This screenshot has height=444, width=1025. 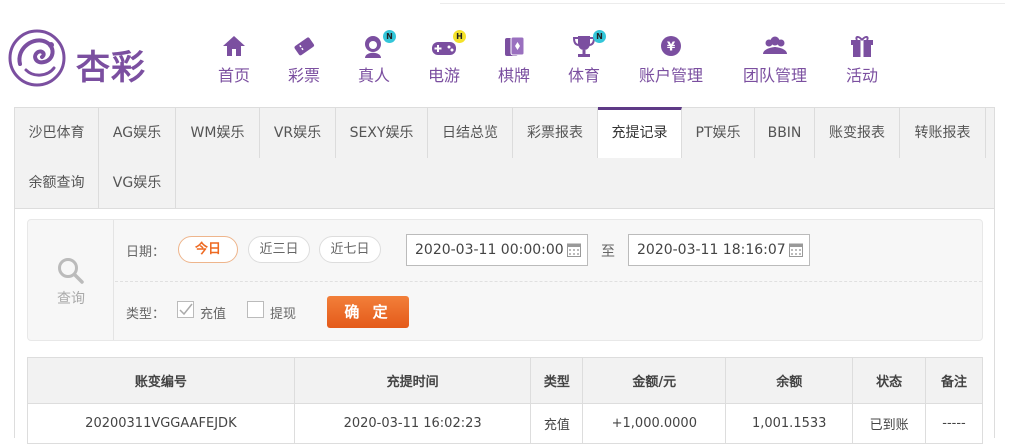 What do you see at coordinates (57, 133) in the screenshot?
I see `tab-saba-sports: 沙巴体育` at bounding box center [57, 133].